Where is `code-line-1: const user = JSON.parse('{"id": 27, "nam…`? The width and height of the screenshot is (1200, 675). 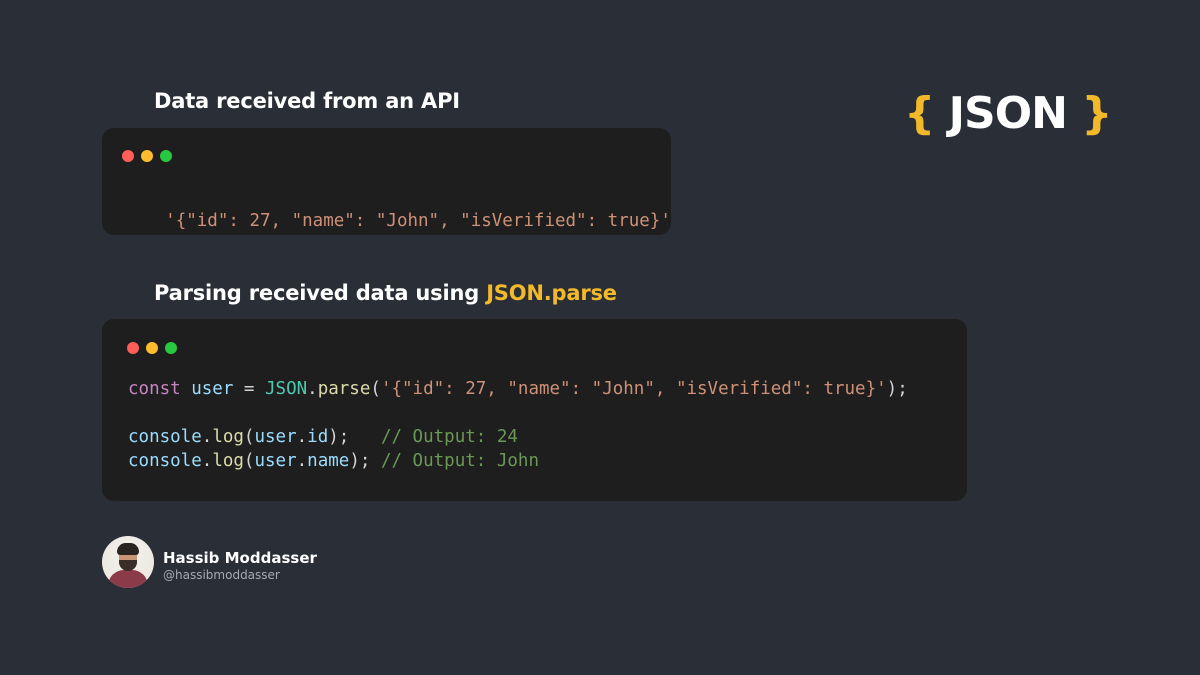
code-line-1: const user = JSON.parse('{"id": 27, "nam… is located at coordinates (518, 389).